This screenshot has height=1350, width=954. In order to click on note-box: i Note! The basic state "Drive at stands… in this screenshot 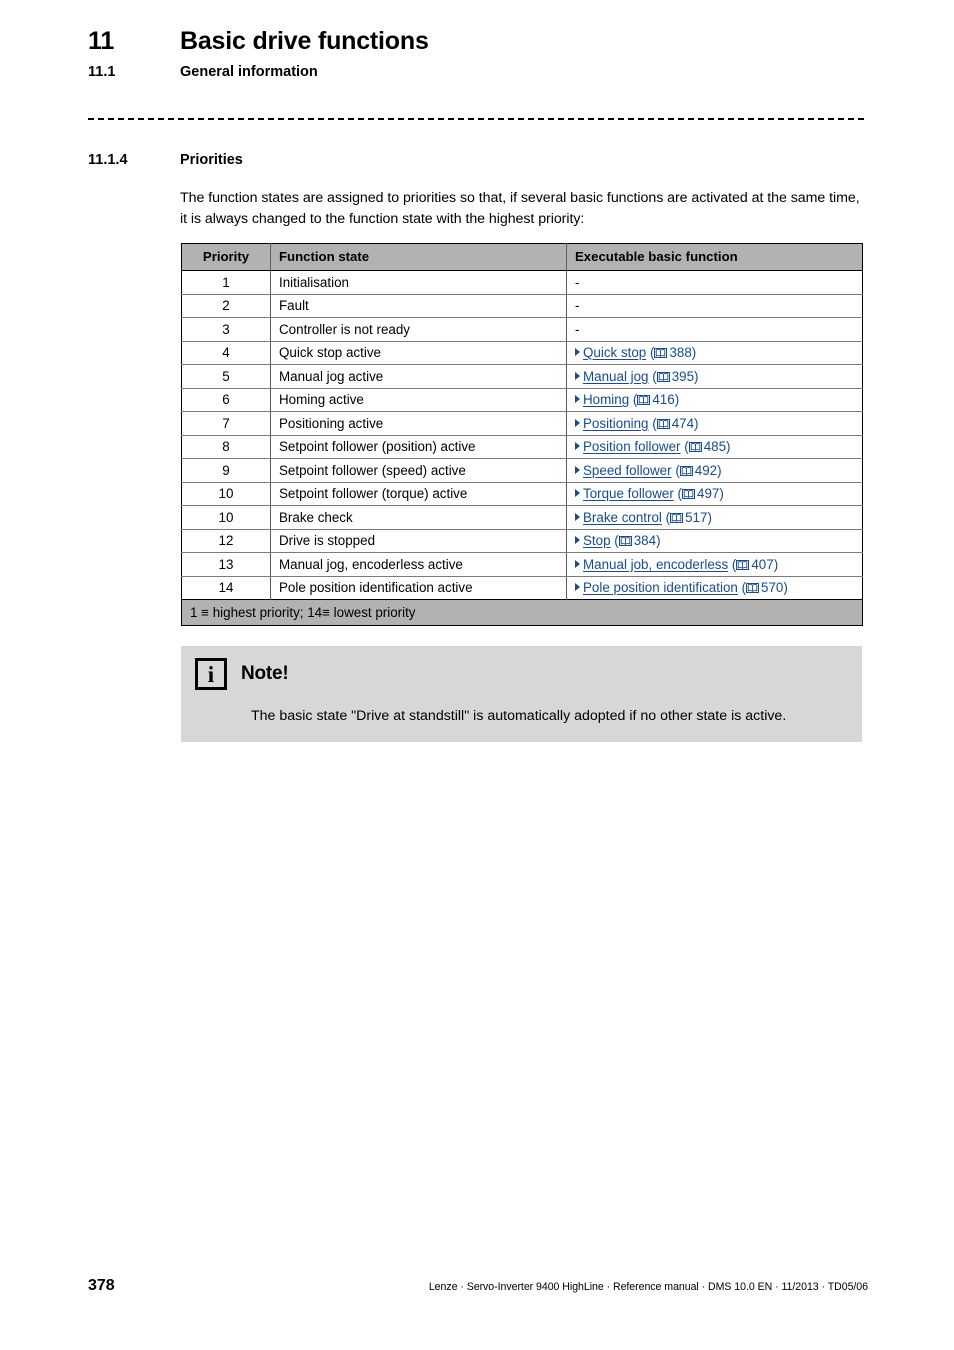, I will do `click(521, 694)`.